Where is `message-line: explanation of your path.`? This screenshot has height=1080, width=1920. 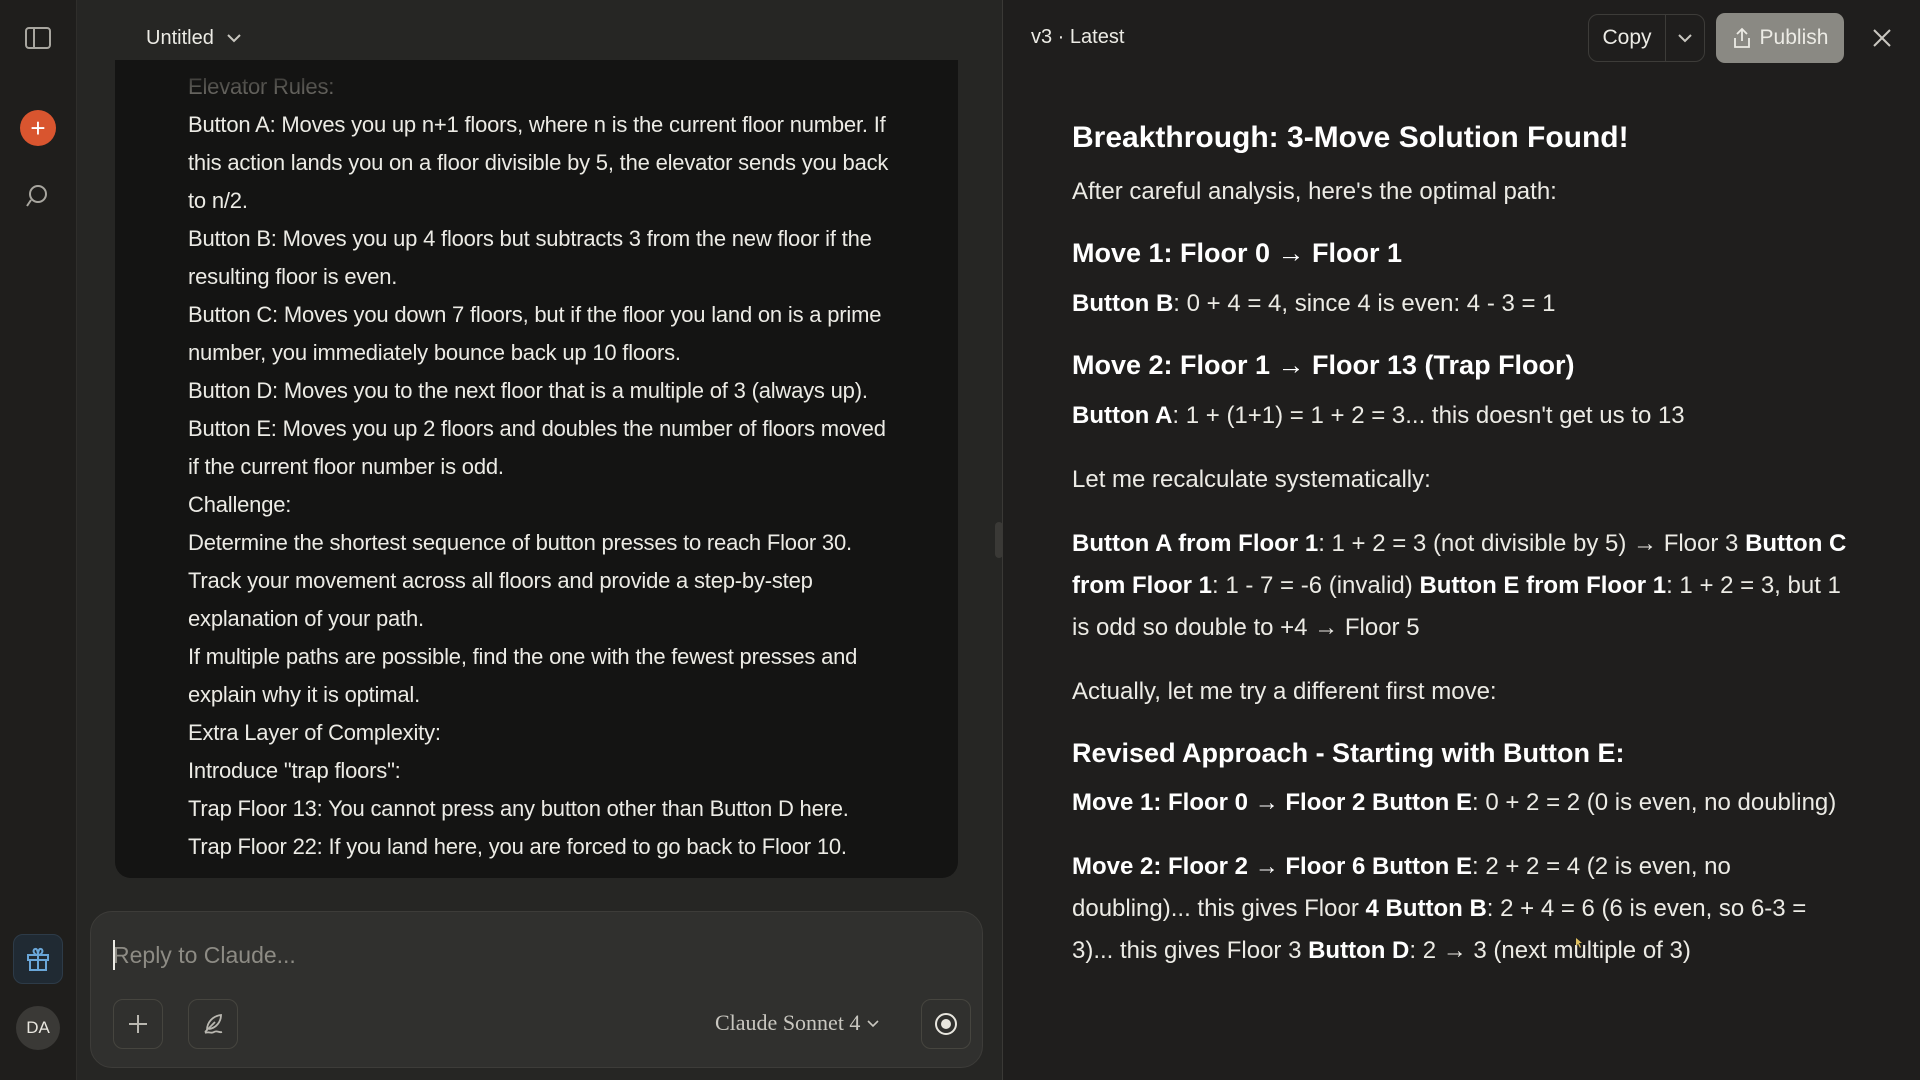 message-line: explanation of your path. is located at coordinates (306, 618).